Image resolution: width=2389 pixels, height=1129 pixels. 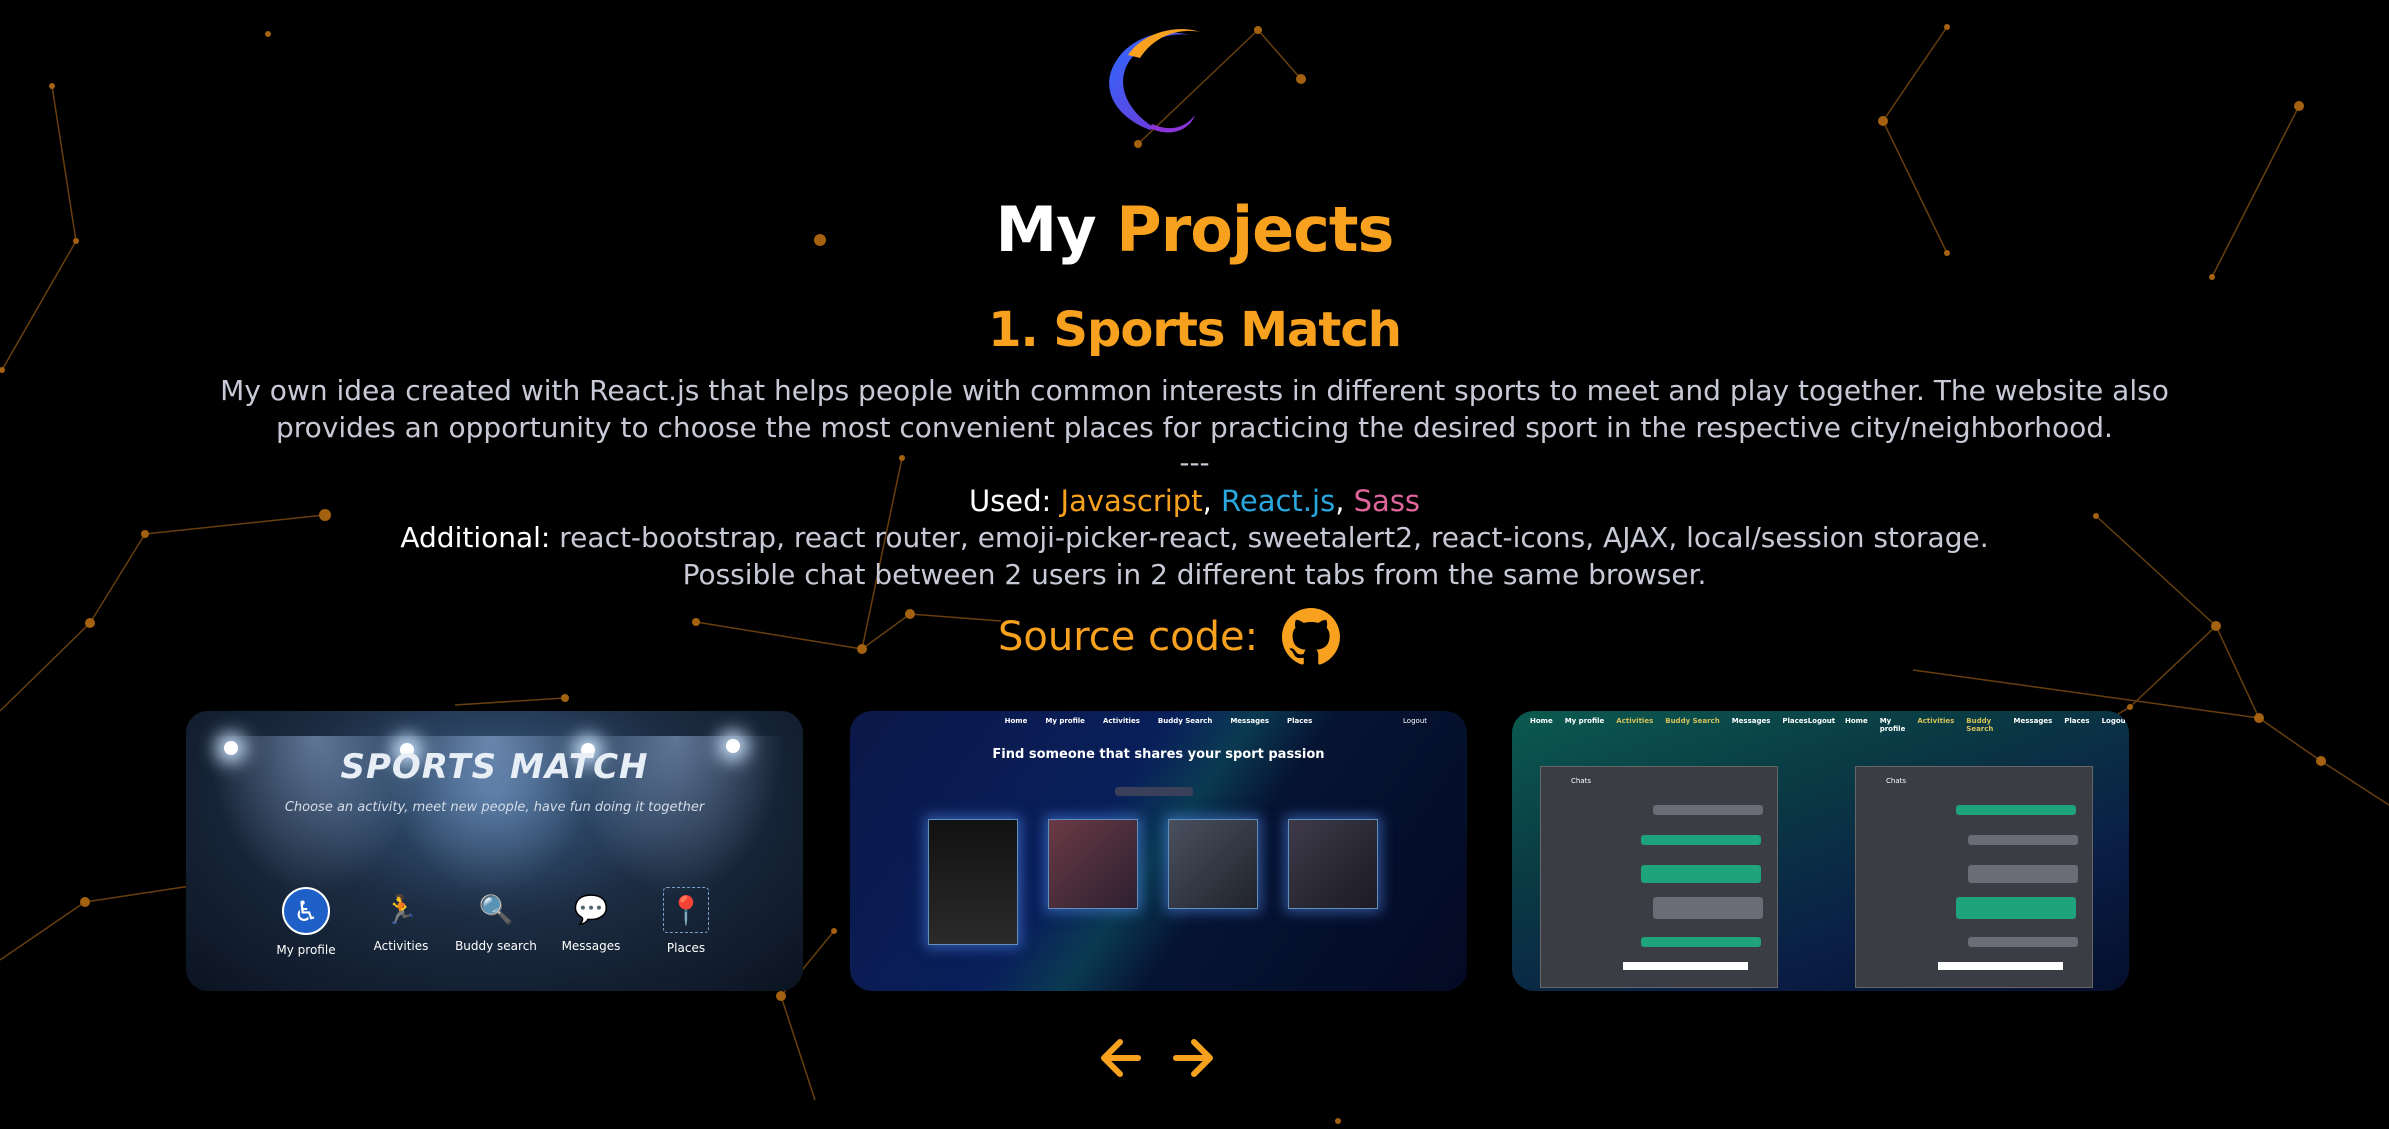 I want to click on used-tech-line: Used: Javascript, React.js, Sass, so click(x=1194, y=501).